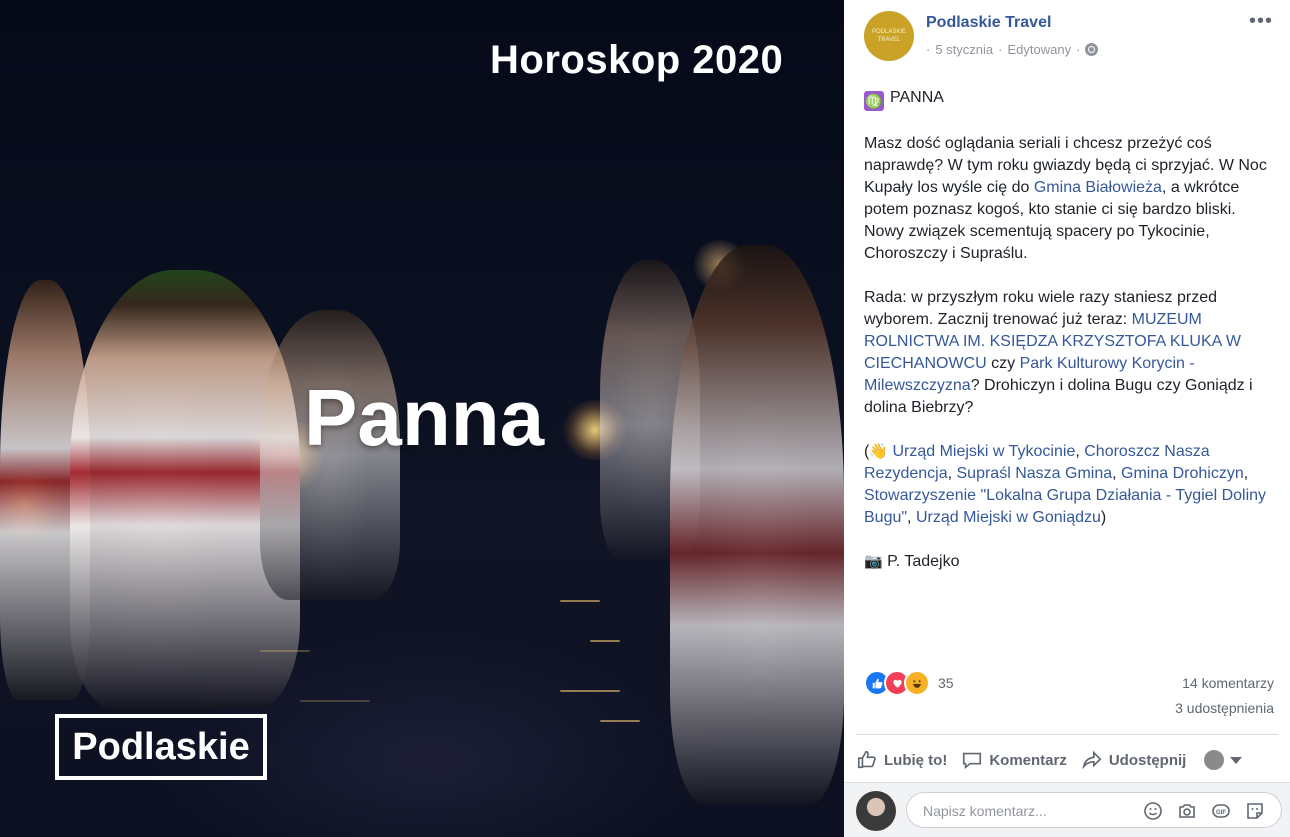 The width and height of the screenshot is (1290, 837). I want to click on share-arrow-icon, so click(1092, 760).